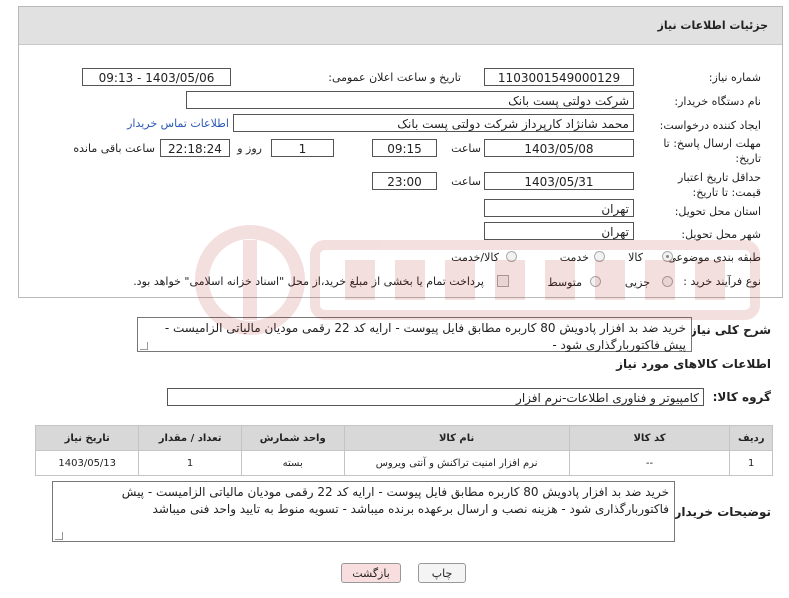 This screenshot has height=598, width=789. What do you see at coordinates (435, 397) in the screenshot?
I see `goods-group-field: کامپیوتر و فناوری اطلاعات-نرم افزار` at bounding box center [435, 397].